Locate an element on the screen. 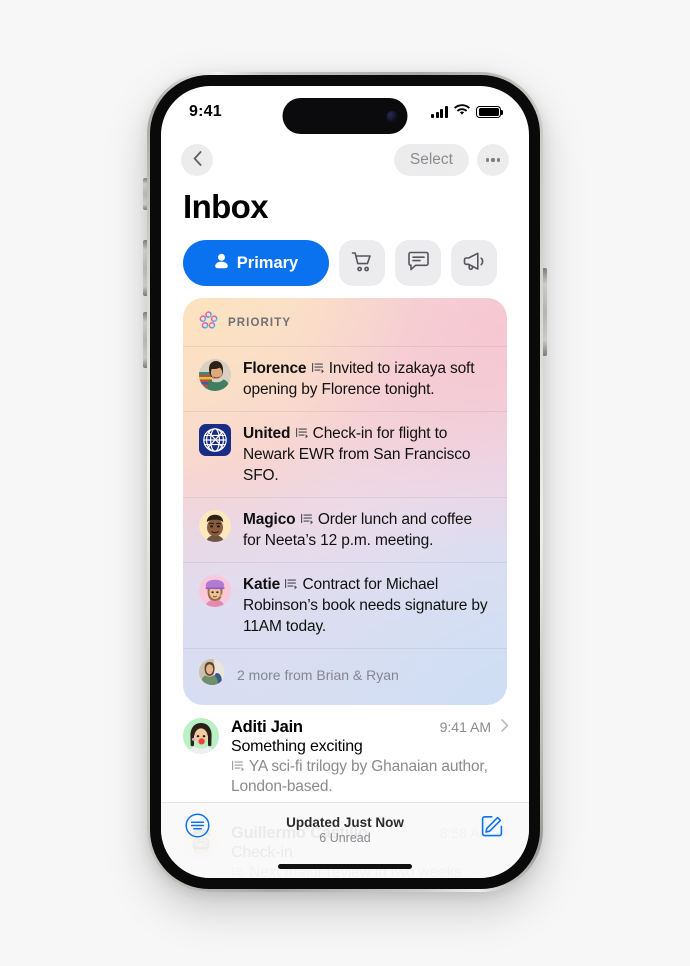 The height and width of the screenshot is (966, 690). status-bar-indicators is located at coordinates (467, 112).